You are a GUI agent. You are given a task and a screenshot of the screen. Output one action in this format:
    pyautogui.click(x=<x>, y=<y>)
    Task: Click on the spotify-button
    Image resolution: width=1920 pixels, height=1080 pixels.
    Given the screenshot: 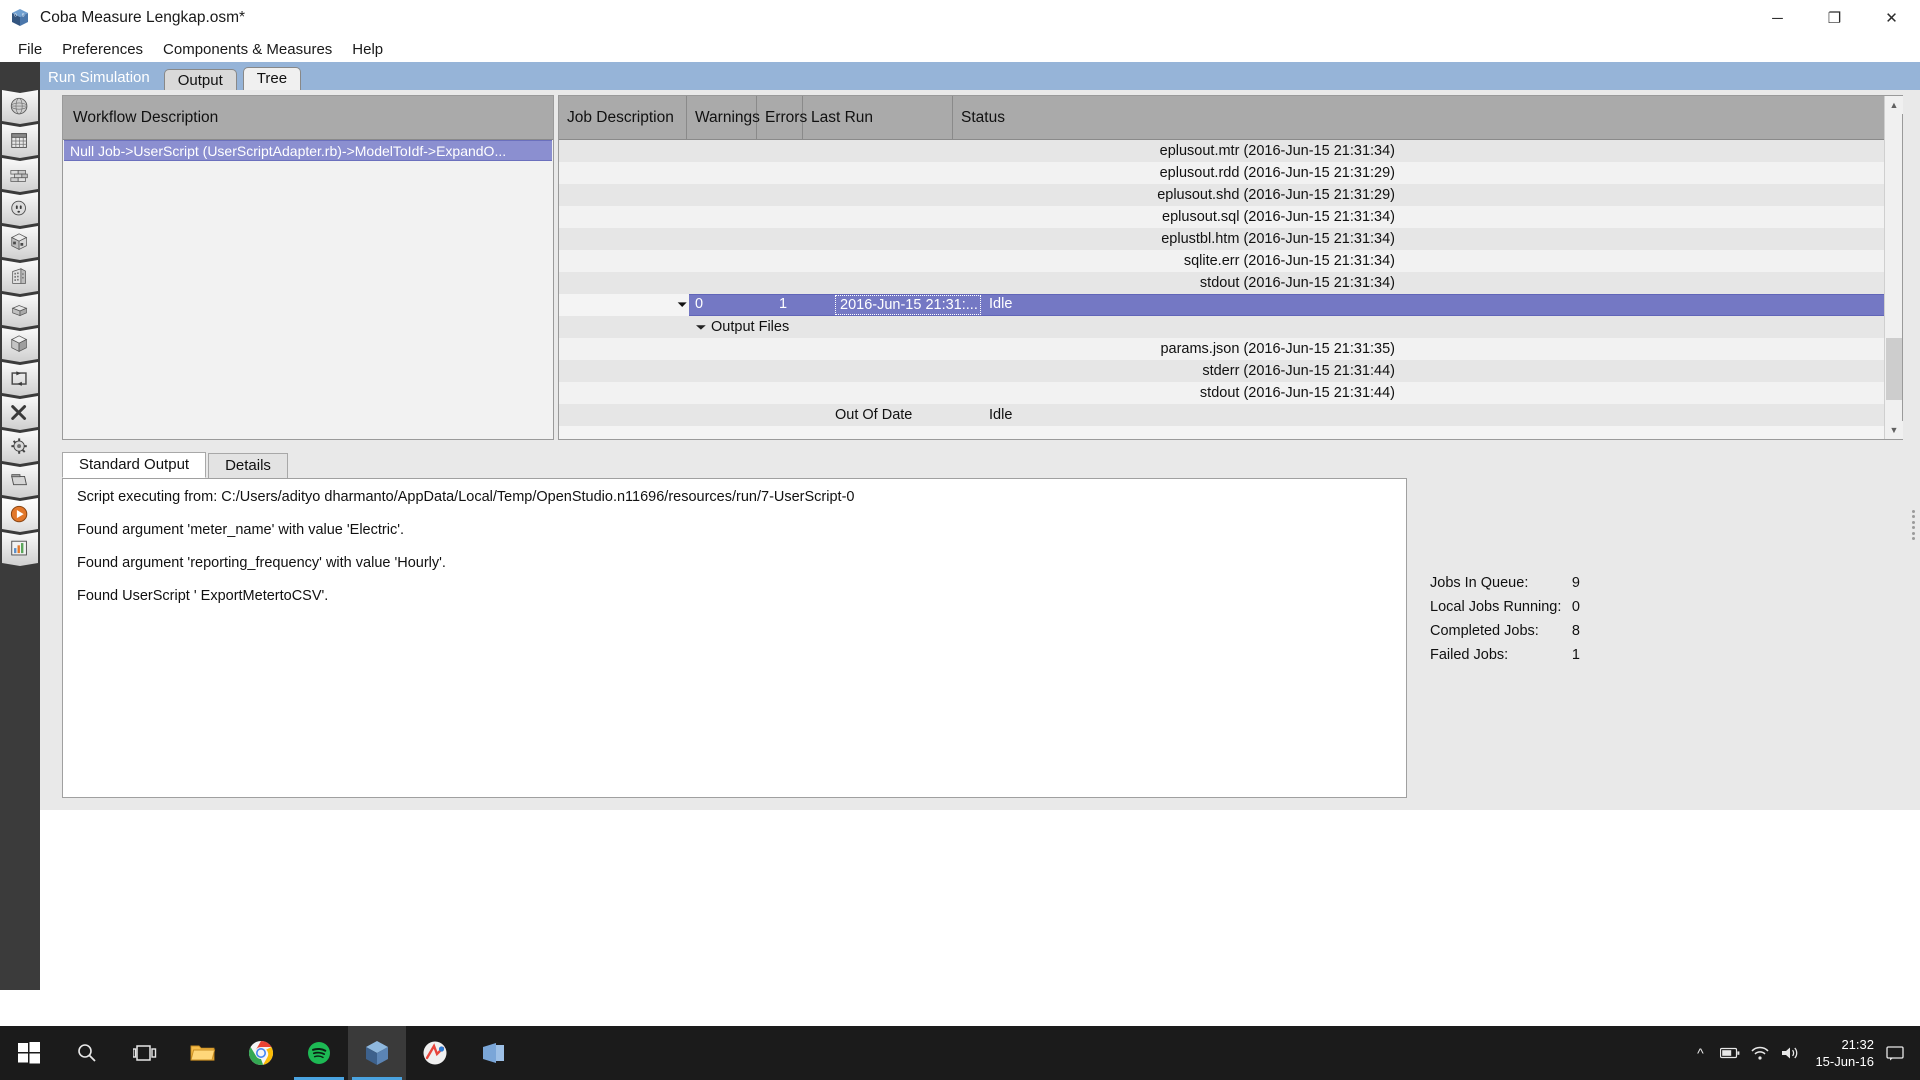 What is the action you would take?
    pyautogui.click(x=319, y=1053)
    